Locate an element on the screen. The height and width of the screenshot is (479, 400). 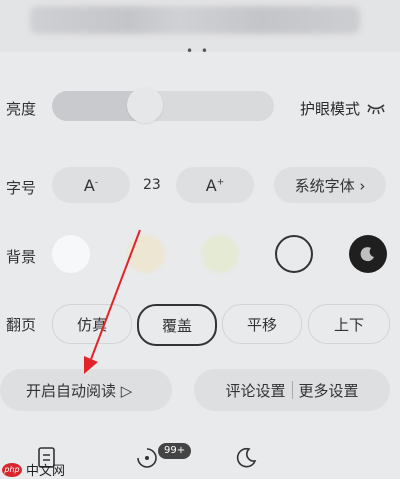
brightness-label: 亮度 is located at coordinates (21, 109).